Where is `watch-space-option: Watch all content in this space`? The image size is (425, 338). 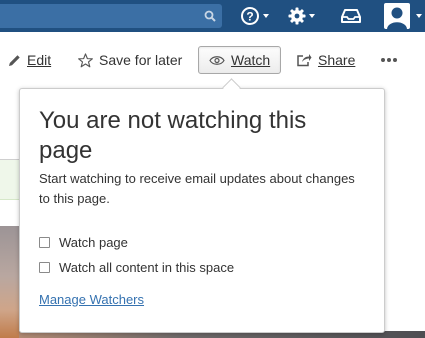 watch-space-option: Watch all content in this space is located at coordinates (136, 267).